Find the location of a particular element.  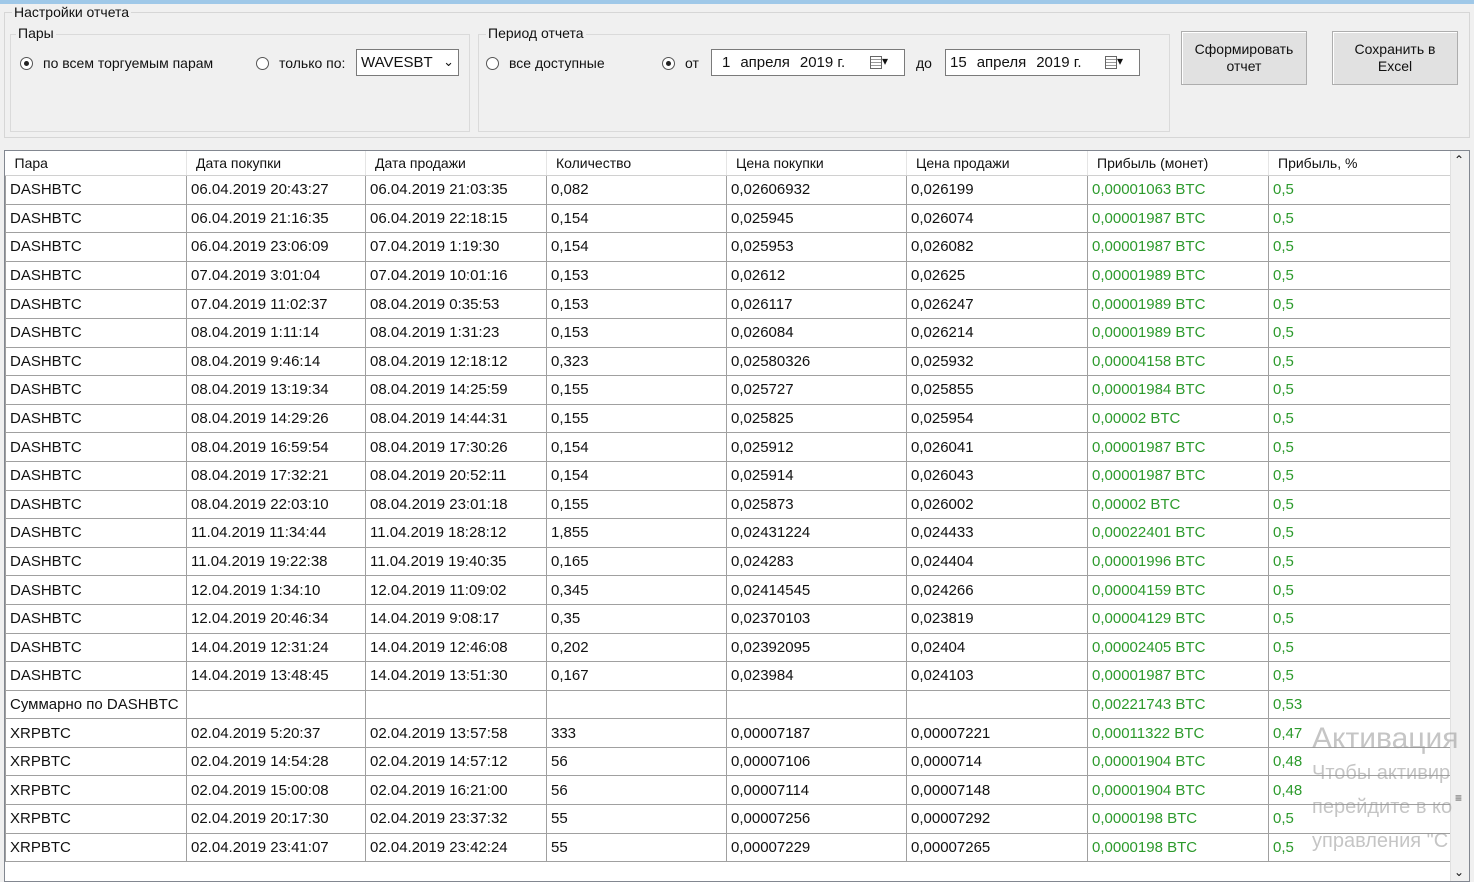

table-cell: 0,00221743 BTC is located at coordinates (1178, 704).